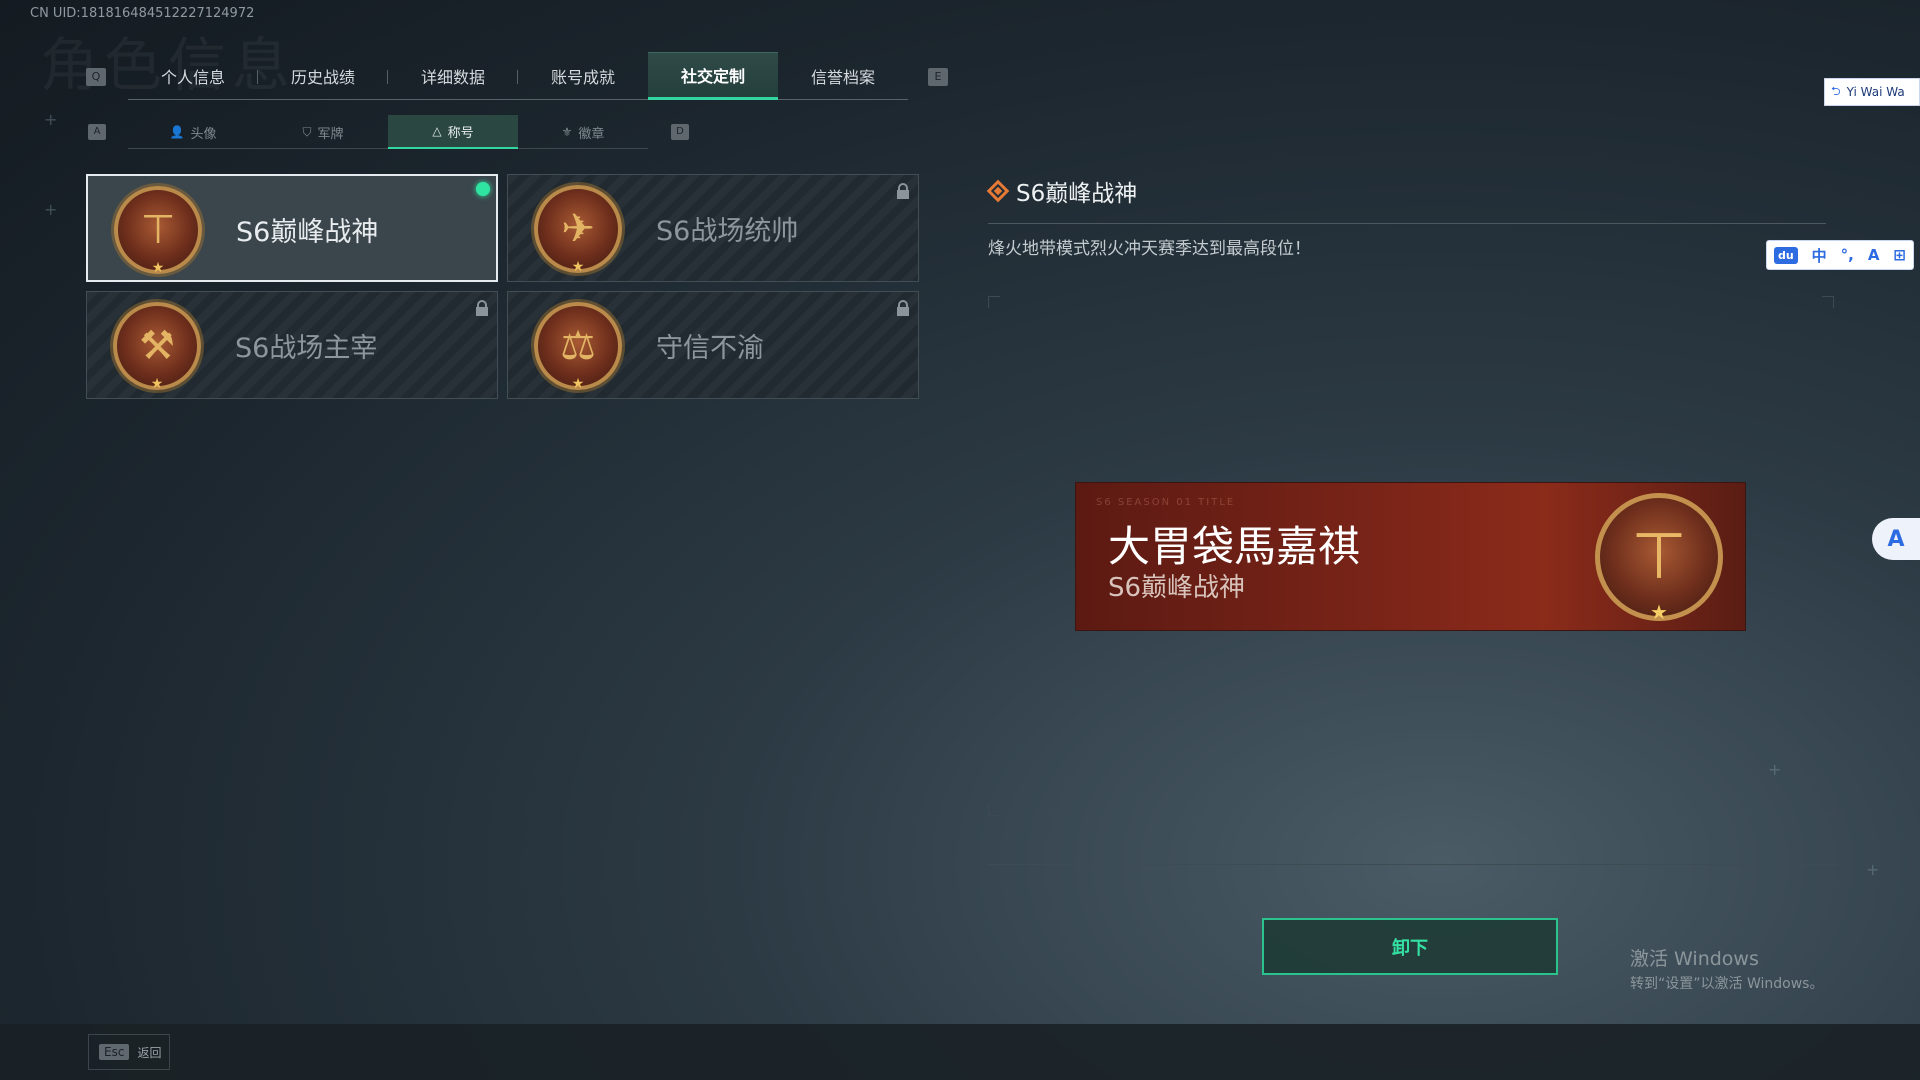 This screenshot has width=1920, height=1080. What do you see at coordinates (1077, 194) in the screenshot?
I see `detail-title: S6巅峰战神` at bounding box center [1077, 194].